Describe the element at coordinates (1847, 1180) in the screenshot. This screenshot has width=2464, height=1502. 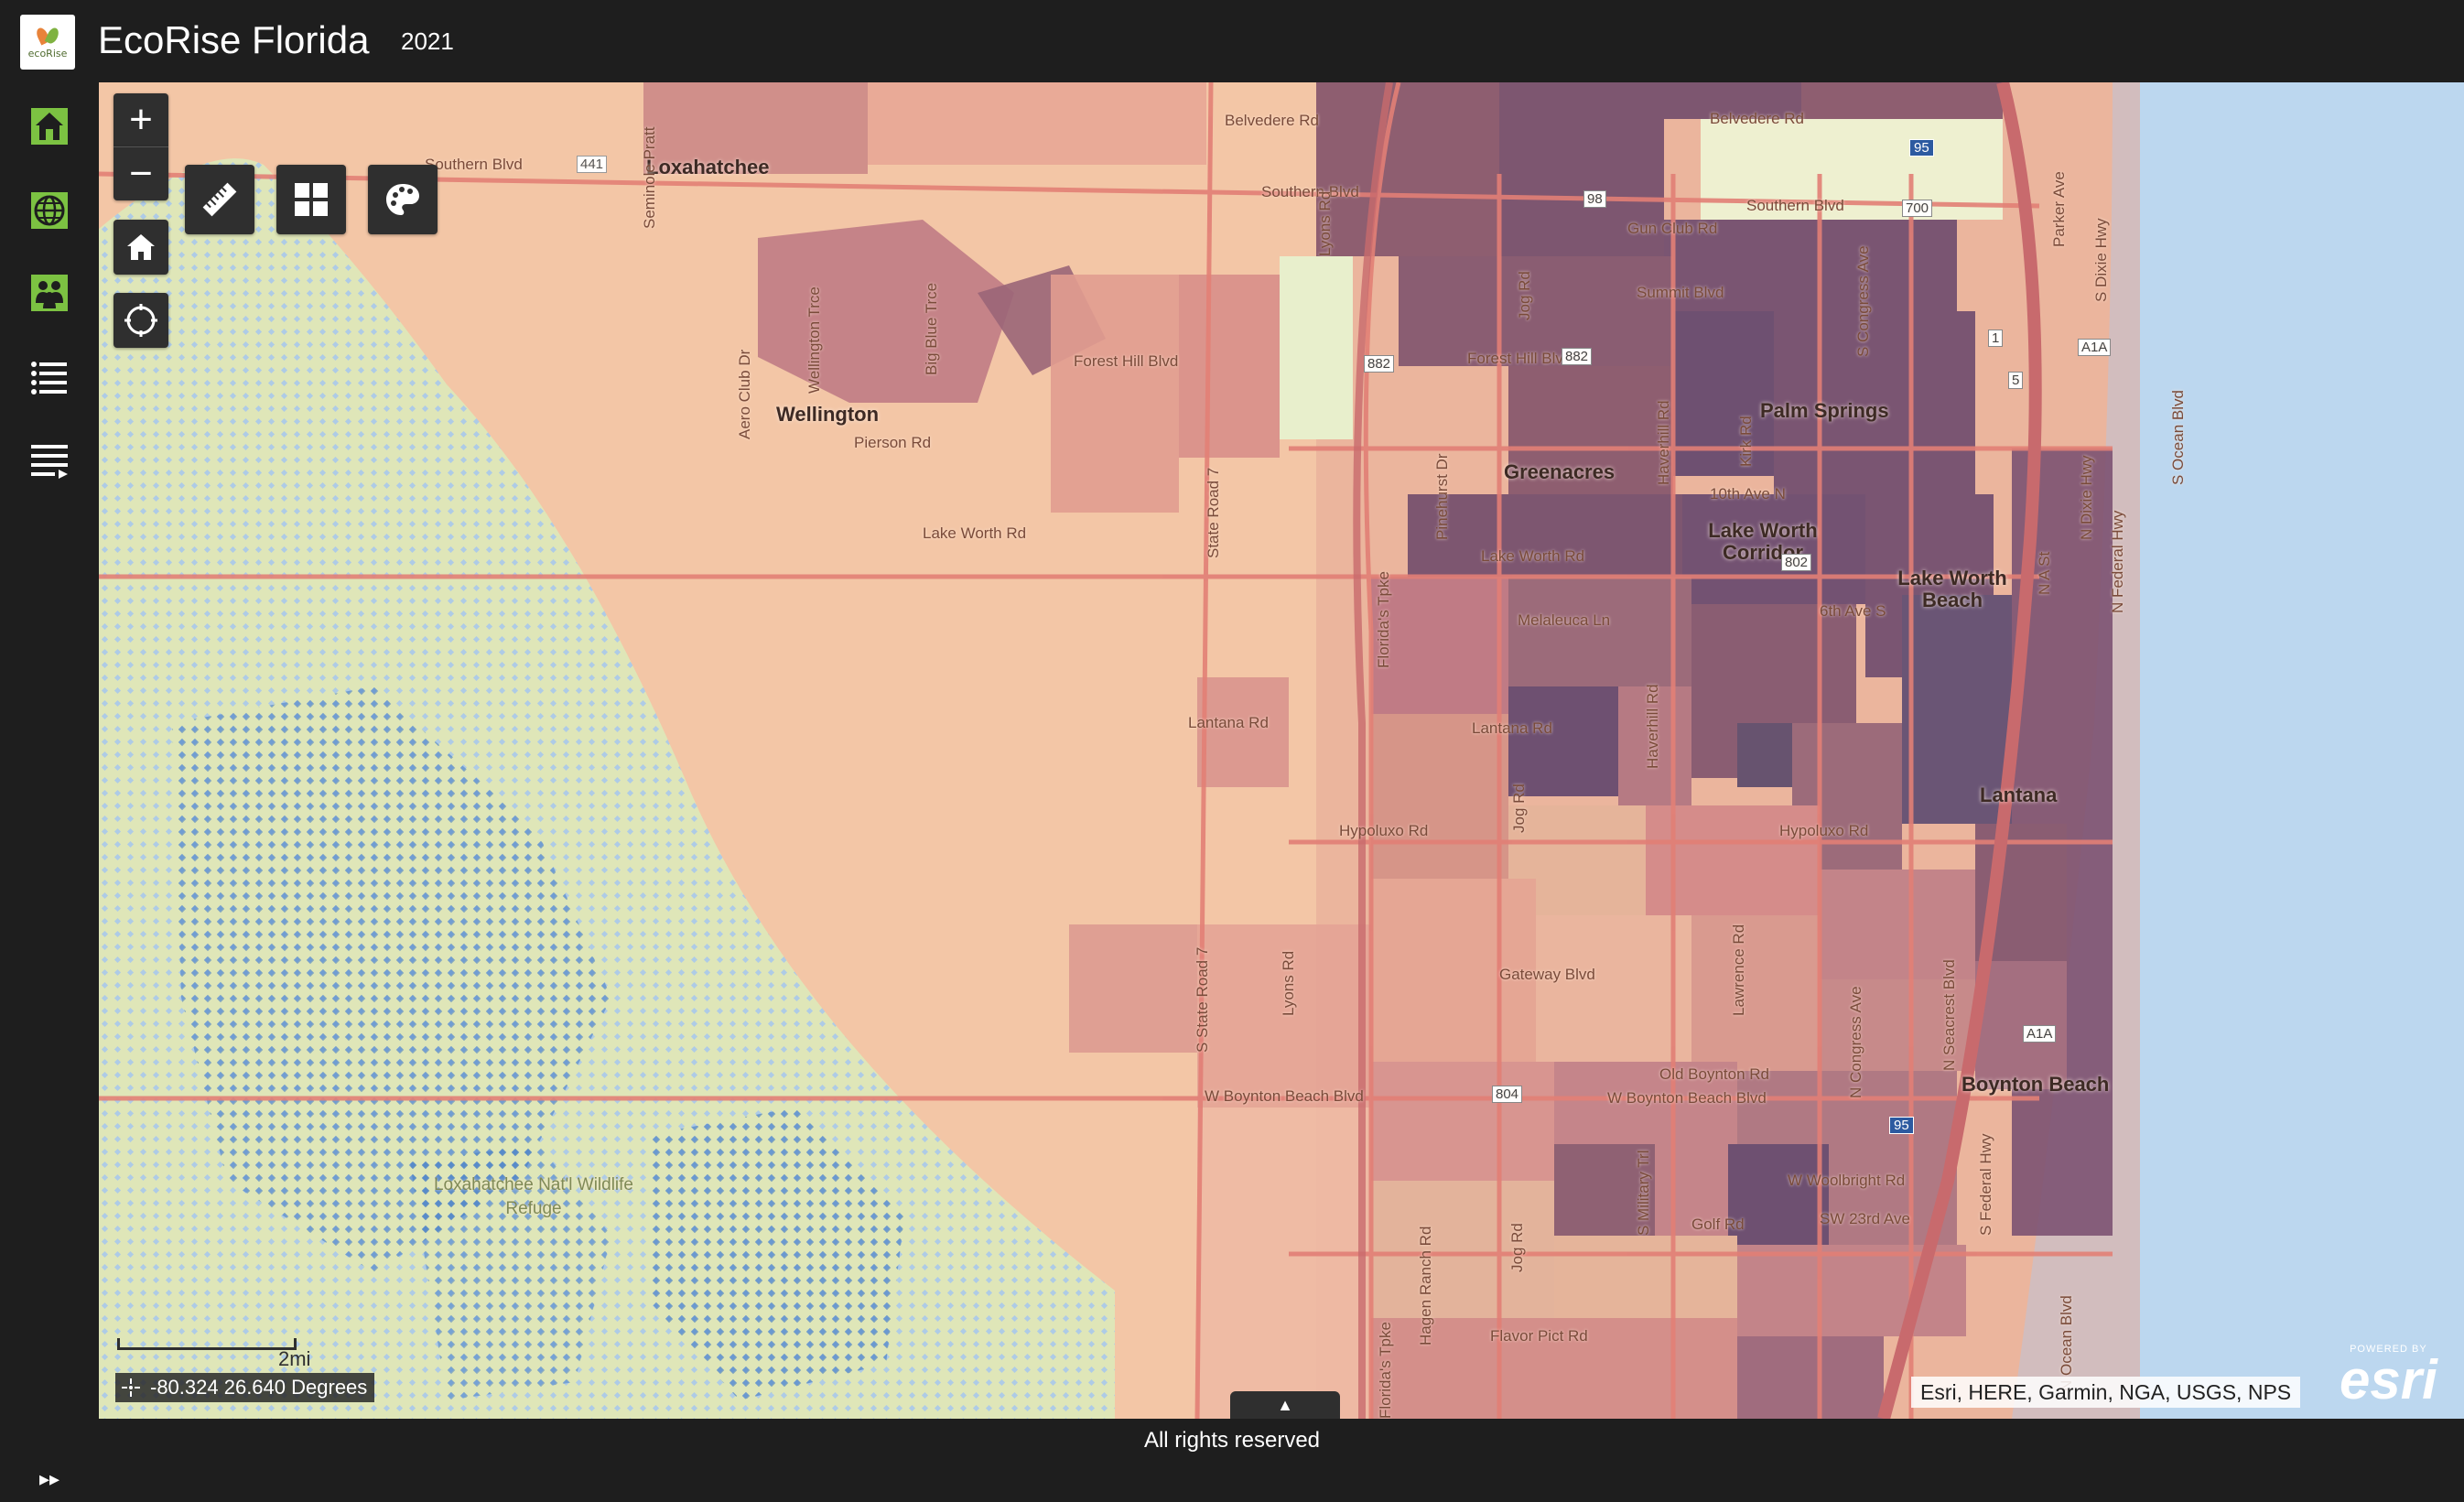
I see `label-w-woolbright-rd: W Woolbright Rd` at that location.